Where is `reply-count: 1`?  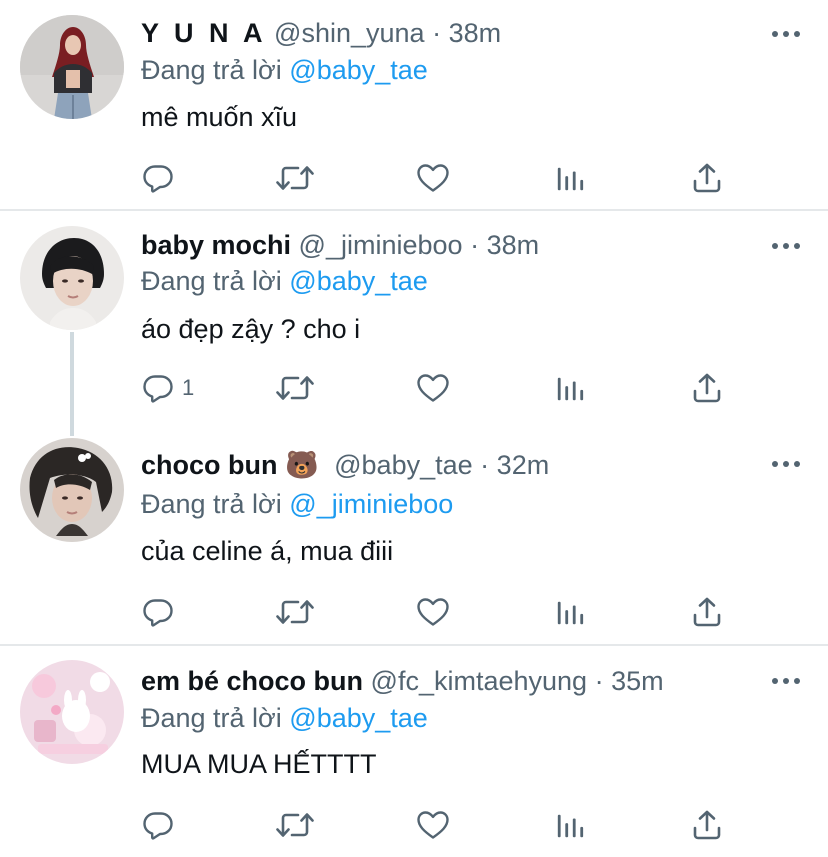 reply-count: 1 is located at coordinates (188, 387).